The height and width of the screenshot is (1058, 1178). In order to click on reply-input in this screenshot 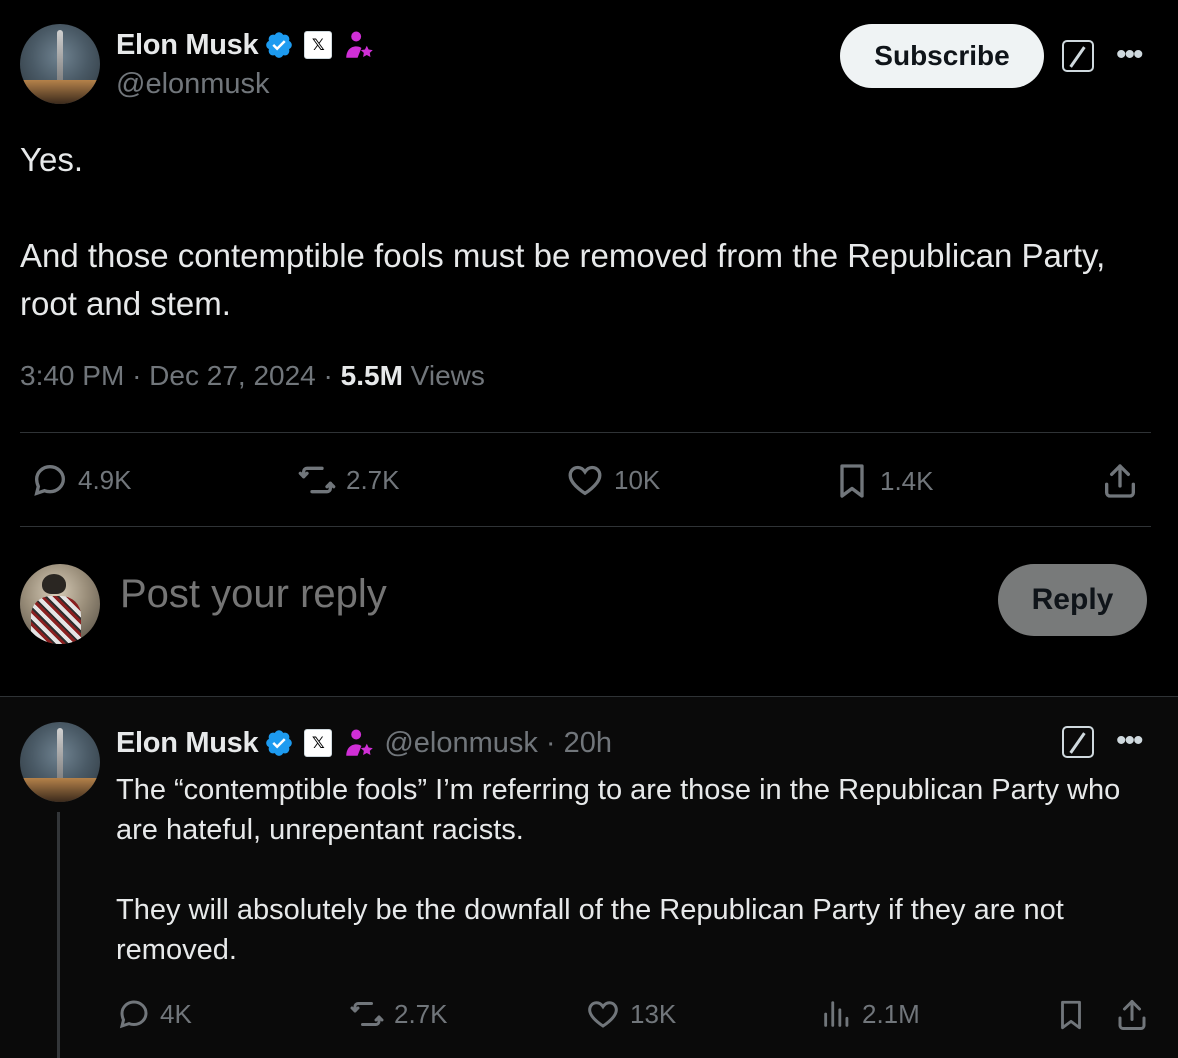, I will do `click(520, 594)`.